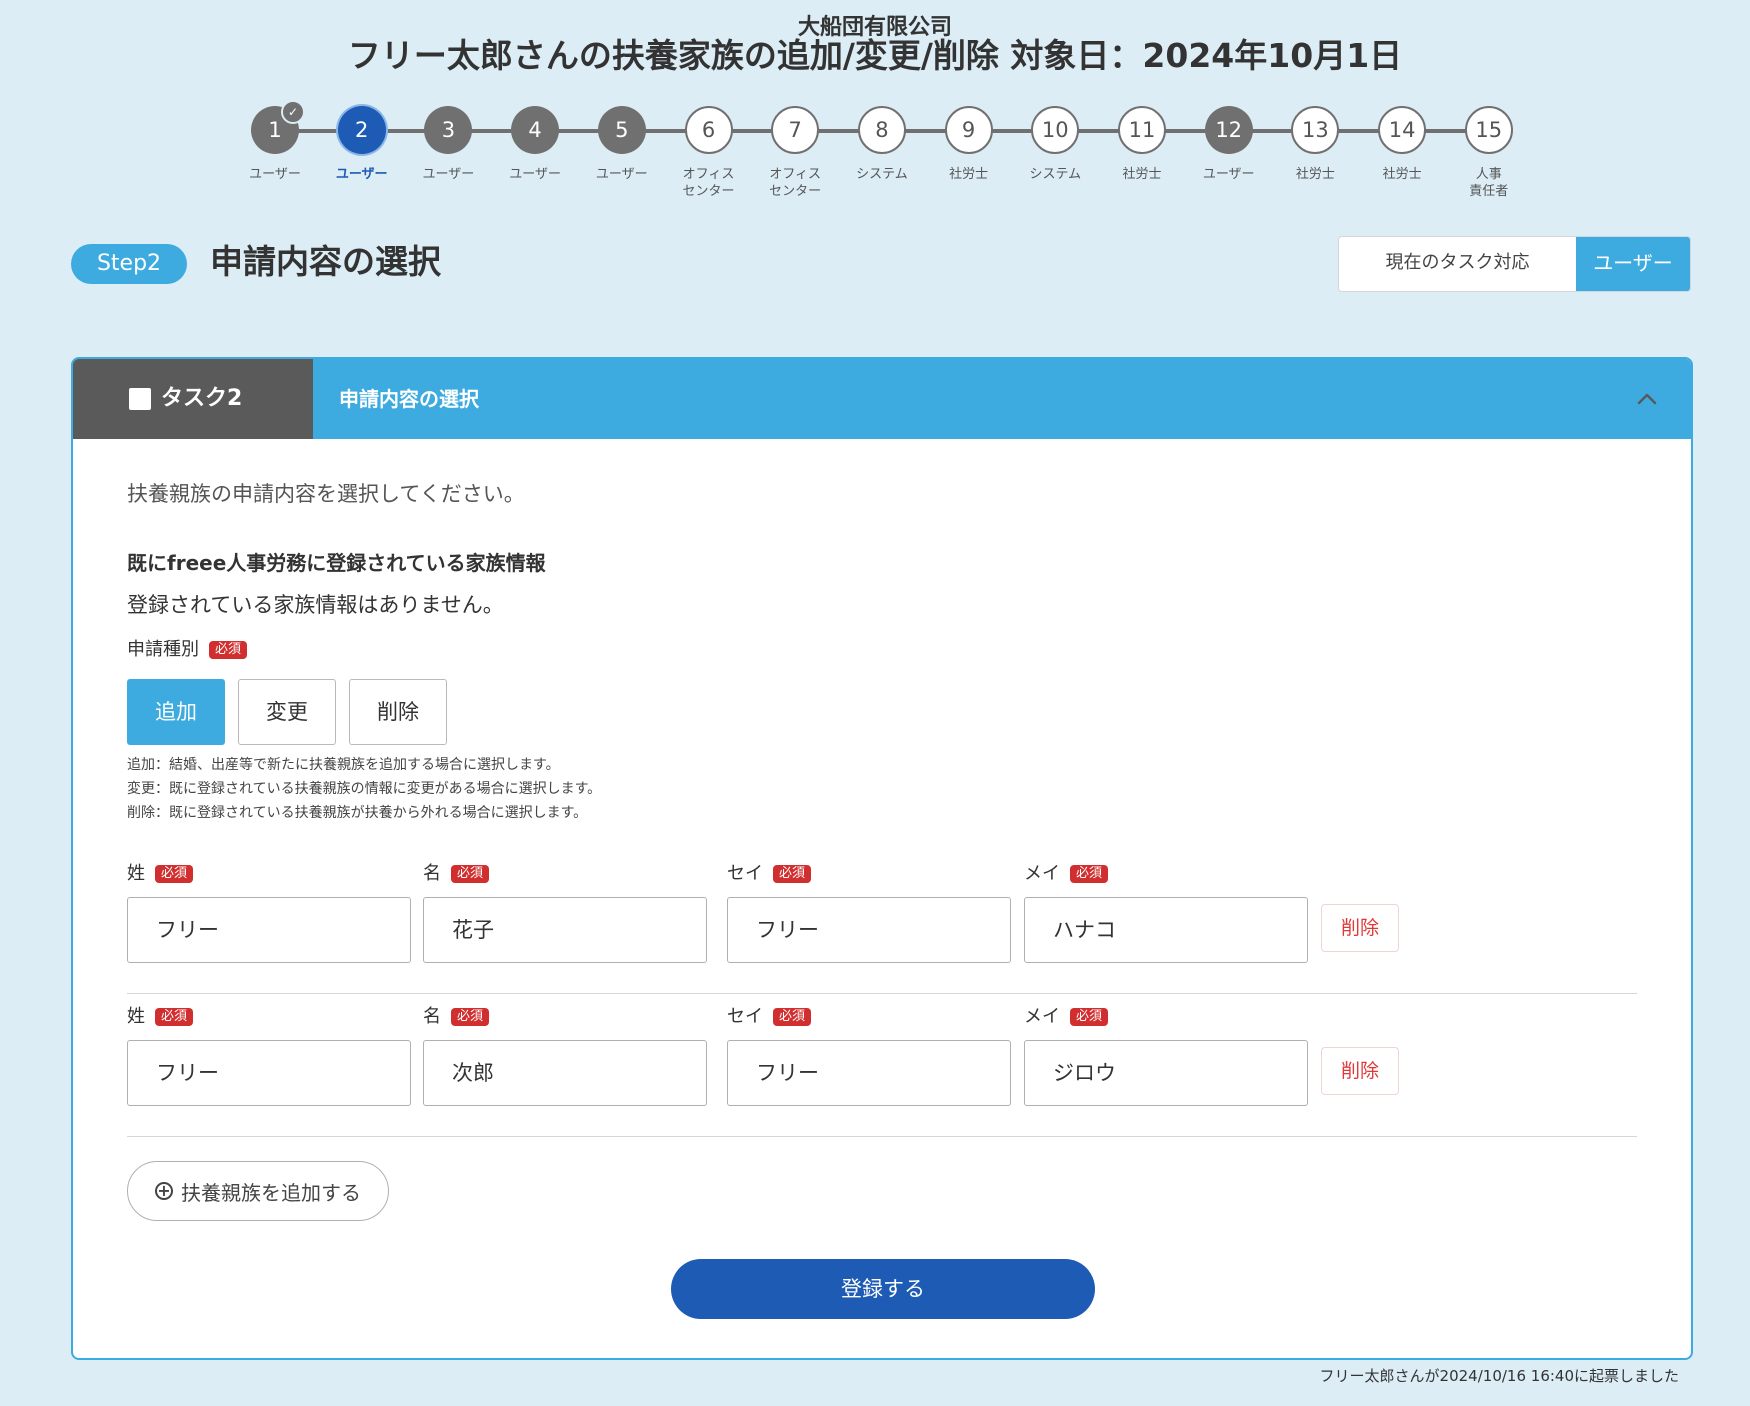  What do you see at coordinates (1315, 130) in the screenshot?
I see `step-circle: 13` at bounding box center [1315, 130].